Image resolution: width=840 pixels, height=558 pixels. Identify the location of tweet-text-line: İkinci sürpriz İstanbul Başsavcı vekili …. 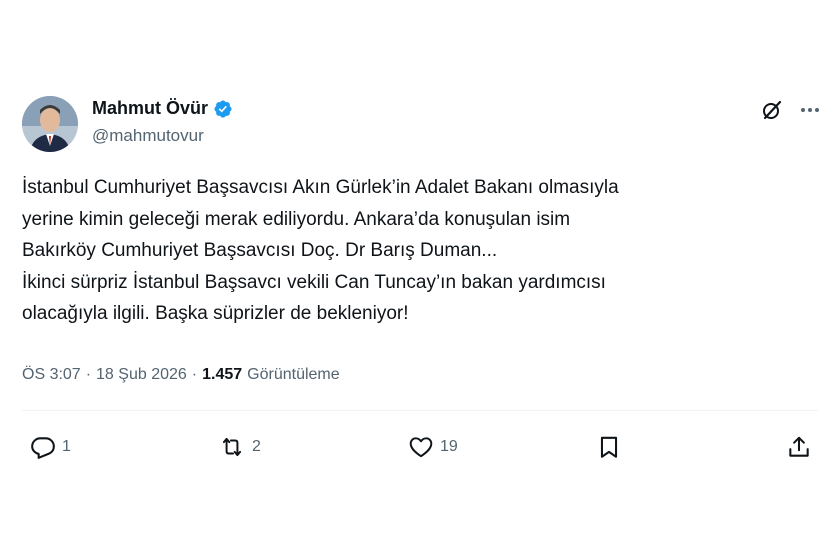
(314, 282).